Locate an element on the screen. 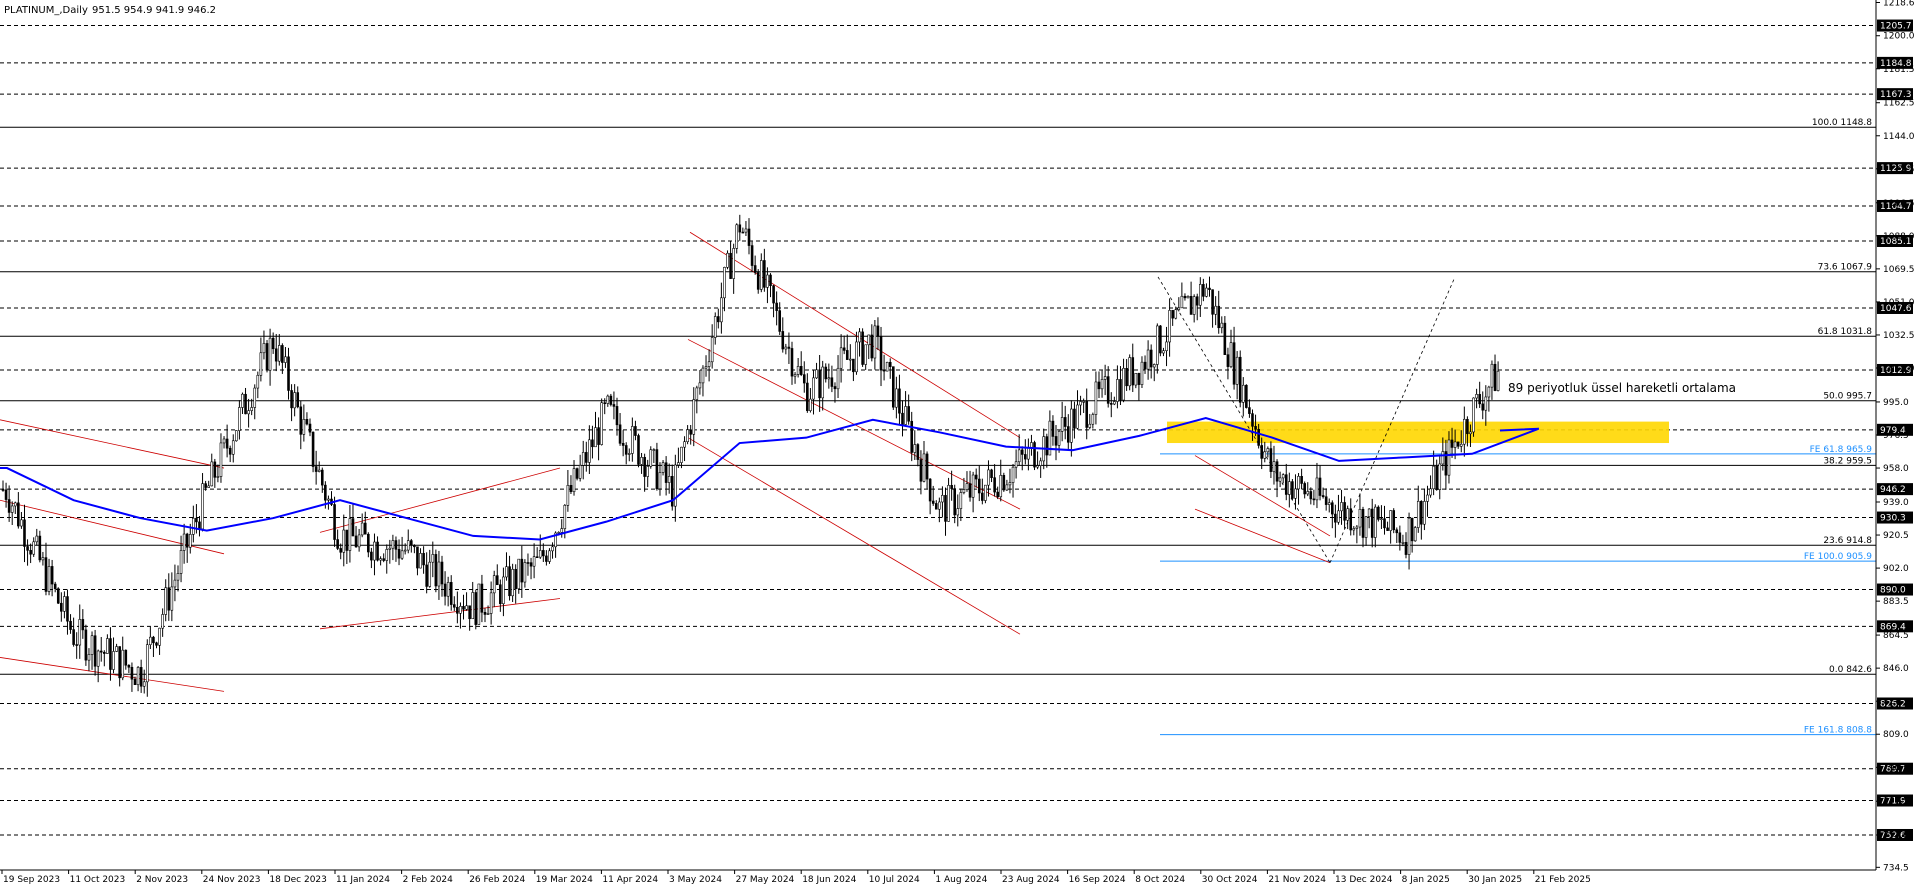 Image resolution: width=1916 pixels, height=888 pixels. price-tick-label: 976.5 is located at coordinates (1896, 436).